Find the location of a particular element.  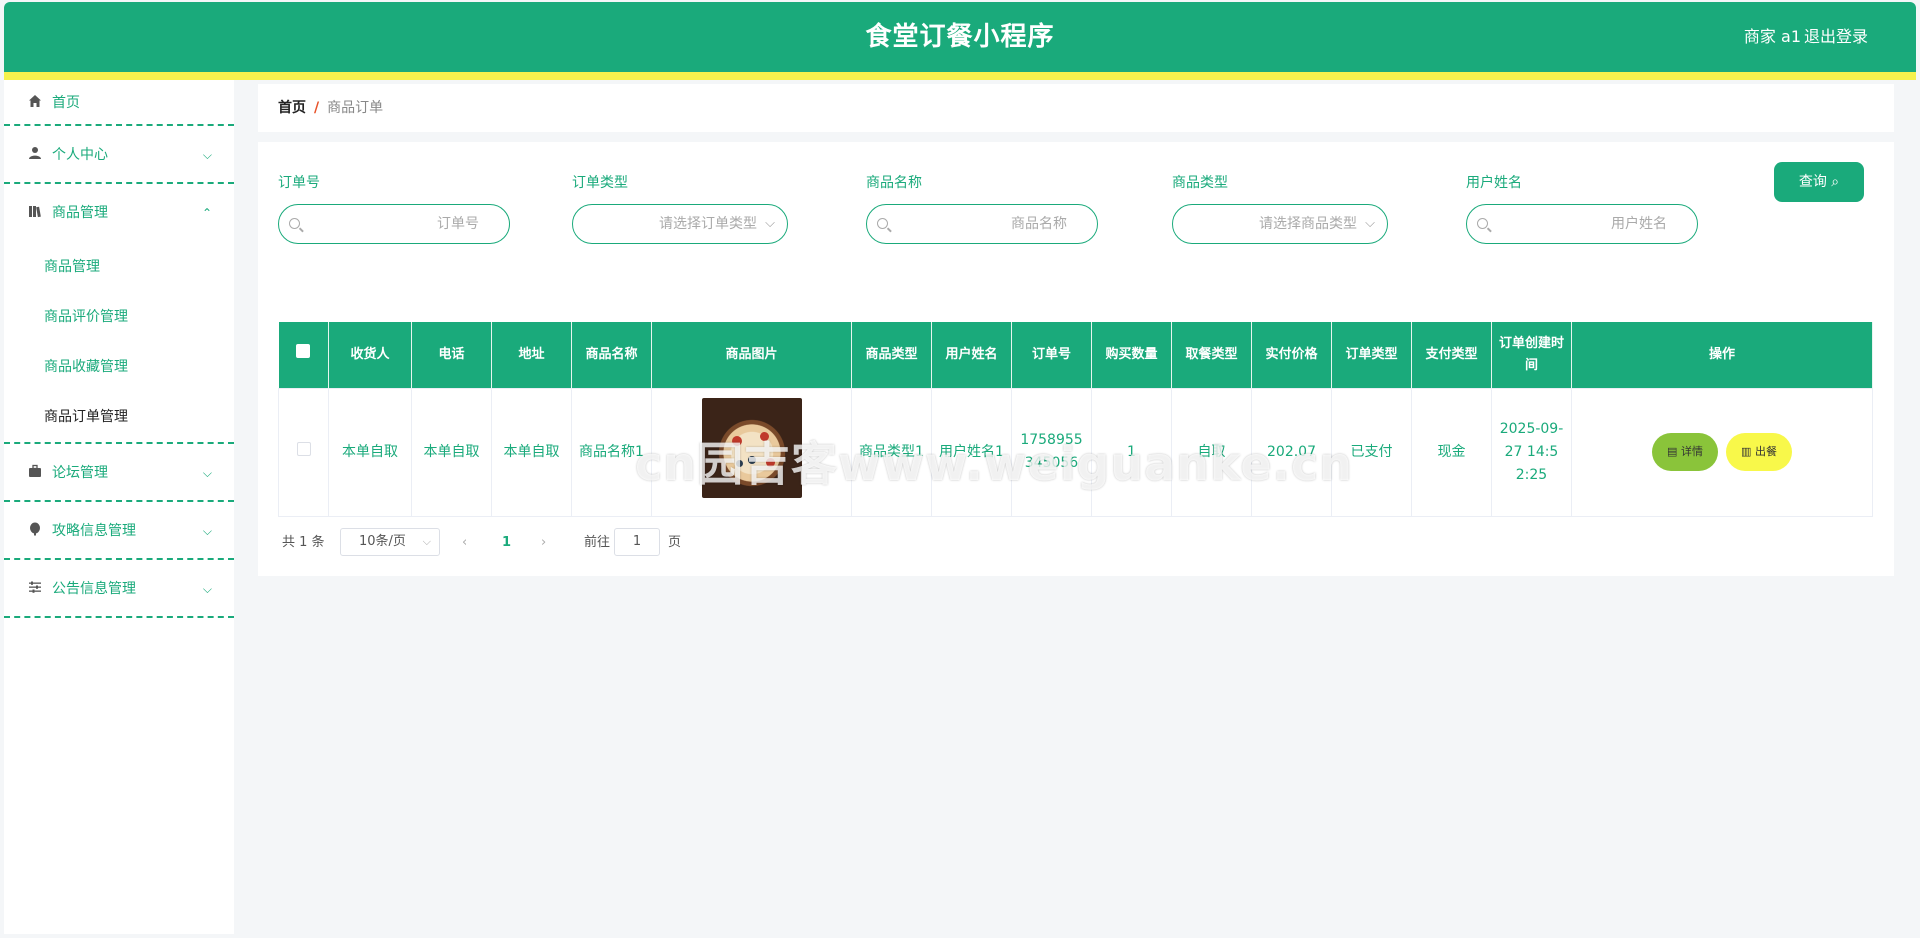

column-header: 收货人 is located at coordinates (370, 355).